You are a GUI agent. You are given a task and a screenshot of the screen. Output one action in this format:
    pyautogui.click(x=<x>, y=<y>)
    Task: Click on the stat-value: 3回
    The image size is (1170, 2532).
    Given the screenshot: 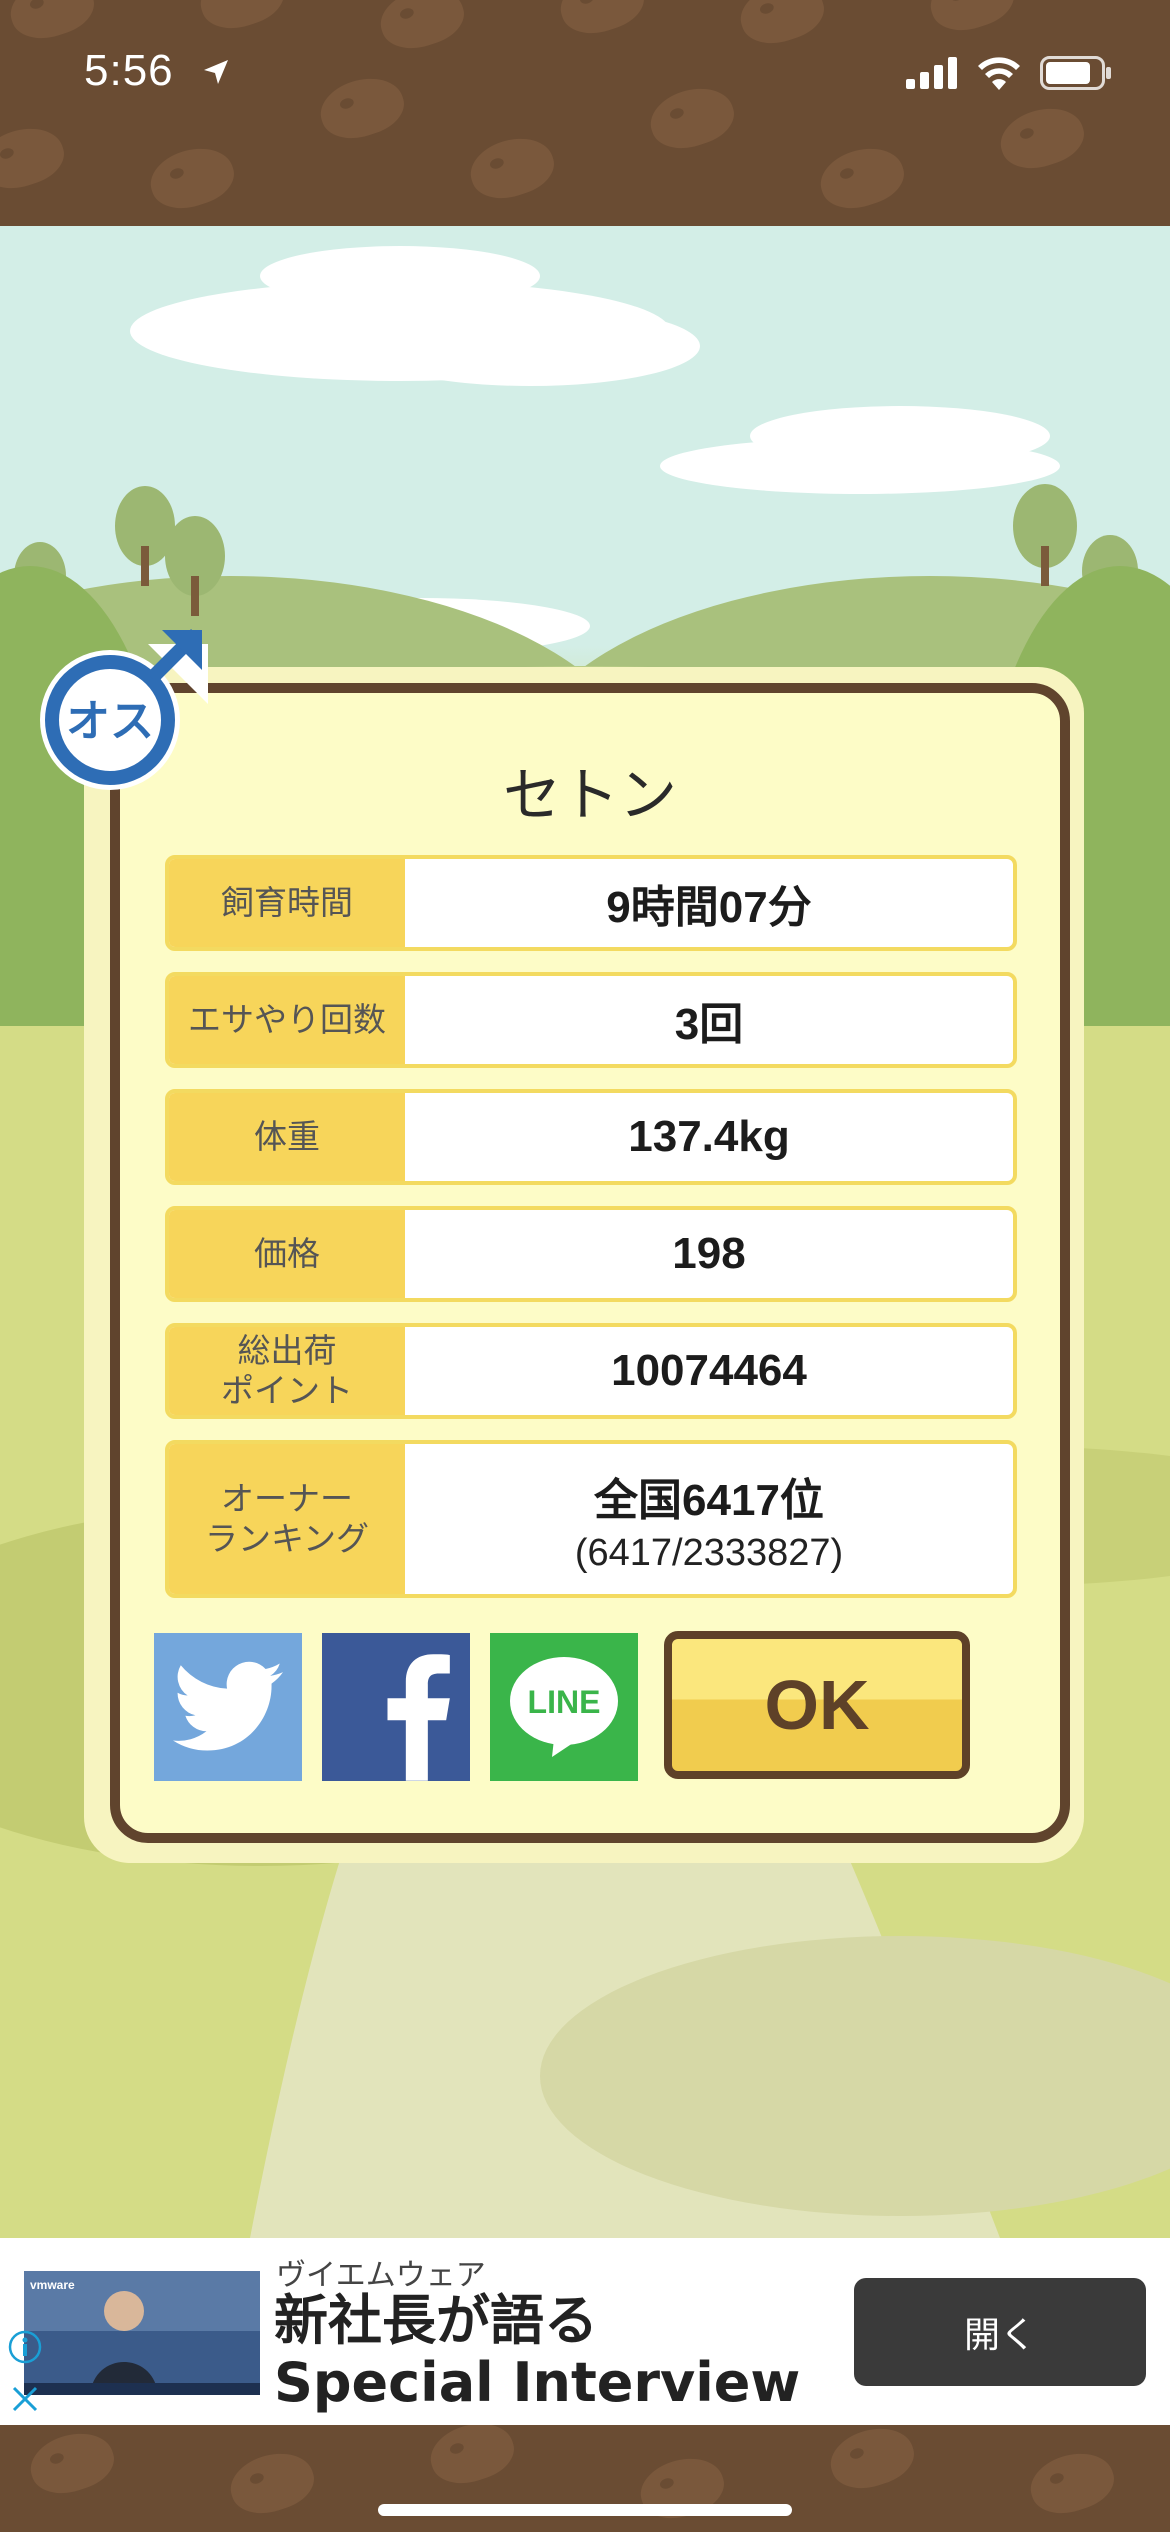 What is the action you would take?
    pyautogui.click(x=709, y=1024)
    